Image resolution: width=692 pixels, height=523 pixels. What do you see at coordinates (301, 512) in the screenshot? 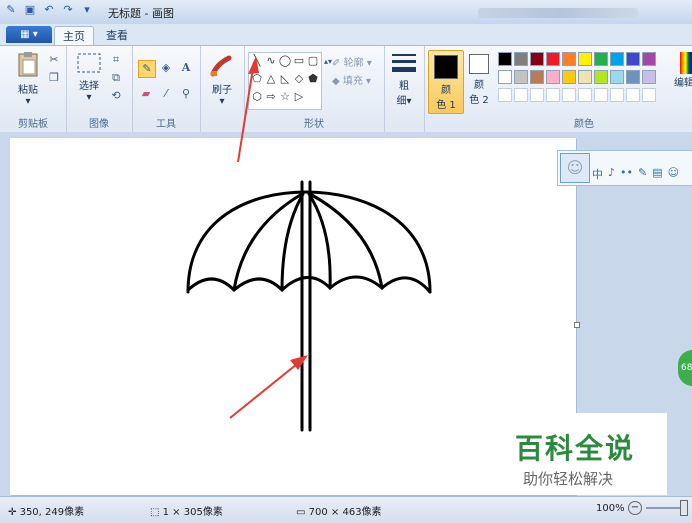
I see `image-size-icon: ▭` at bounding box center [301, 512].